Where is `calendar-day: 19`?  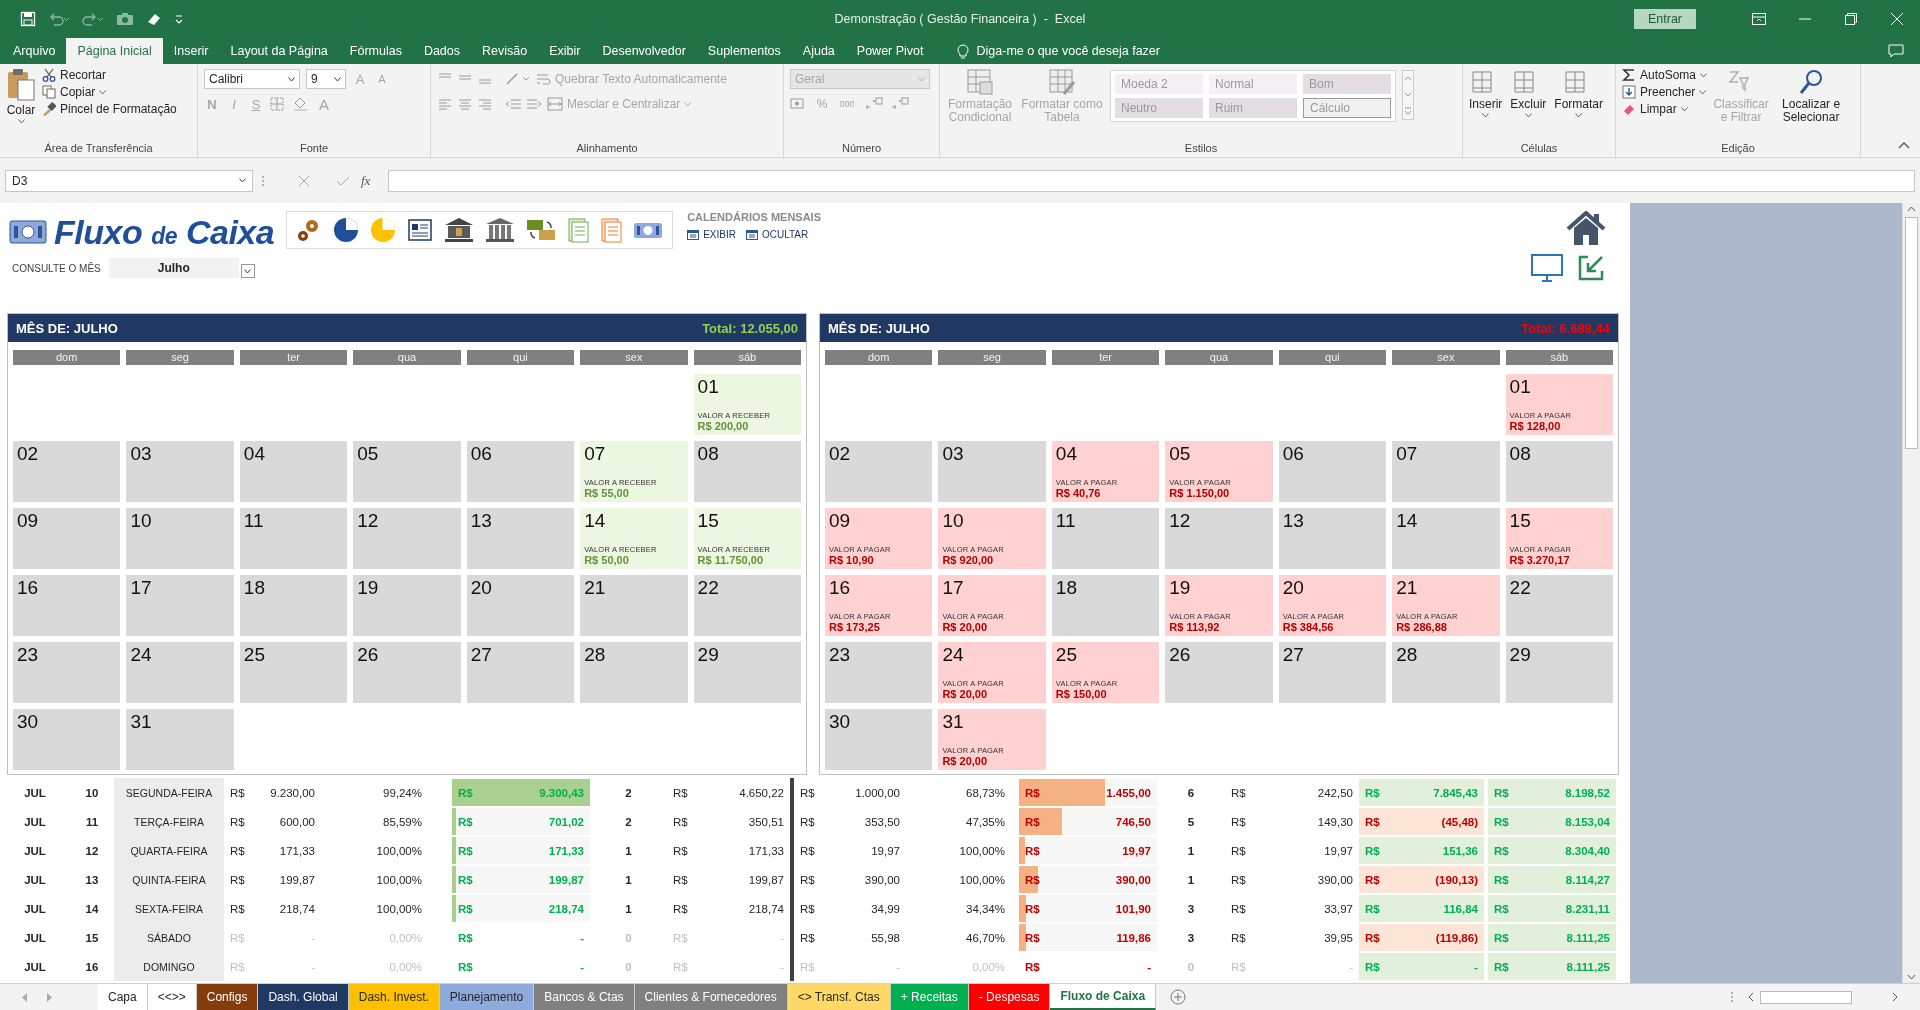 calendar-day: 19 is located at coordinates (407, 605).